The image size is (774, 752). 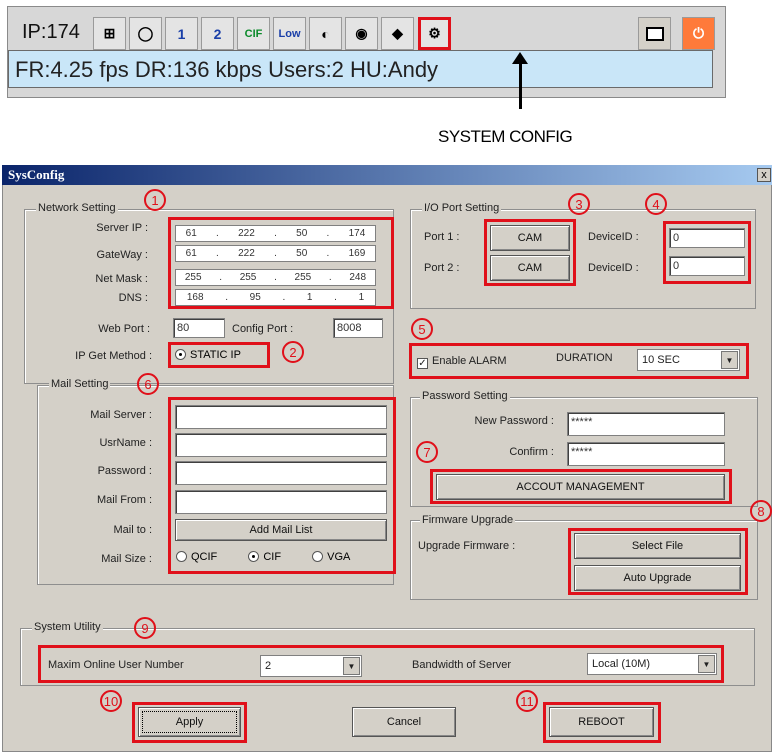 I want to click on layout-1-icon: 1, so click(x=181, y=33).